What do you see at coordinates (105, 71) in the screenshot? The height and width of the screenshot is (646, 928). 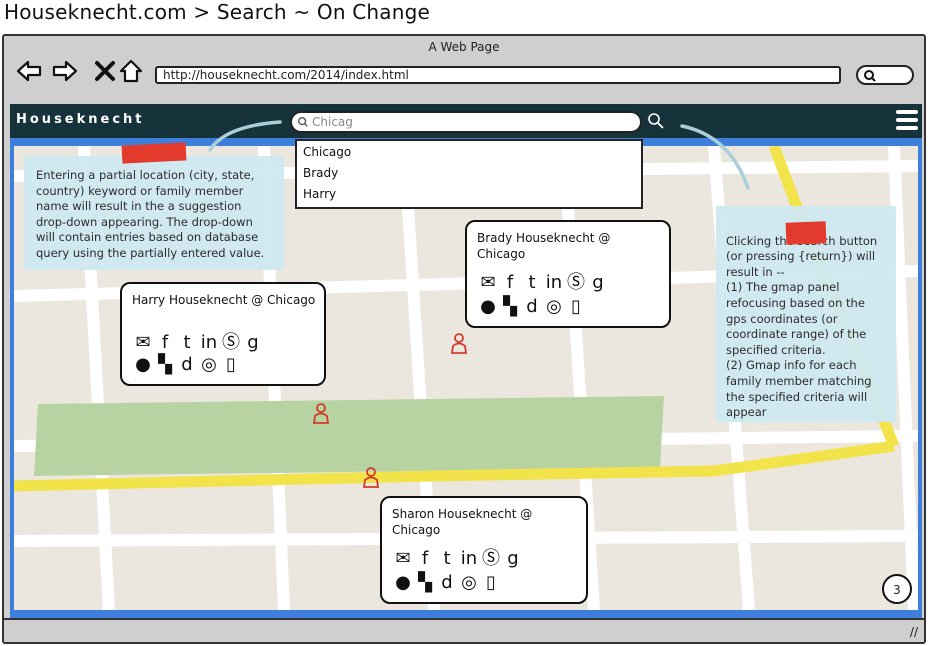 I see `stop-icon` at bounding box center [105, 71].